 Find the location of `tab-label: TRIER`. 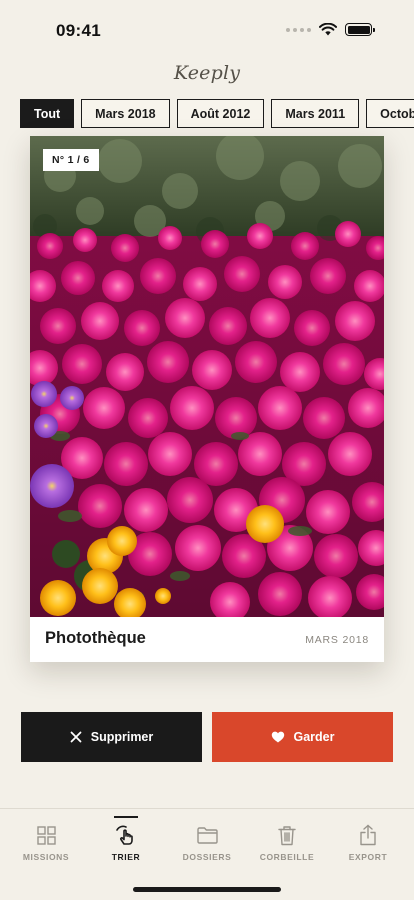

tab-label: TRIER is located at coordinates (126, 857).